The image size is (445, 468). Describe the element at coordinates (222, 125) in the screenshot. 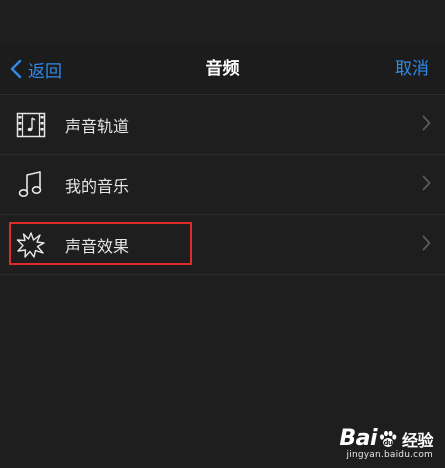

I see `list-item-sound-tracks: 声音轨道` at that location.